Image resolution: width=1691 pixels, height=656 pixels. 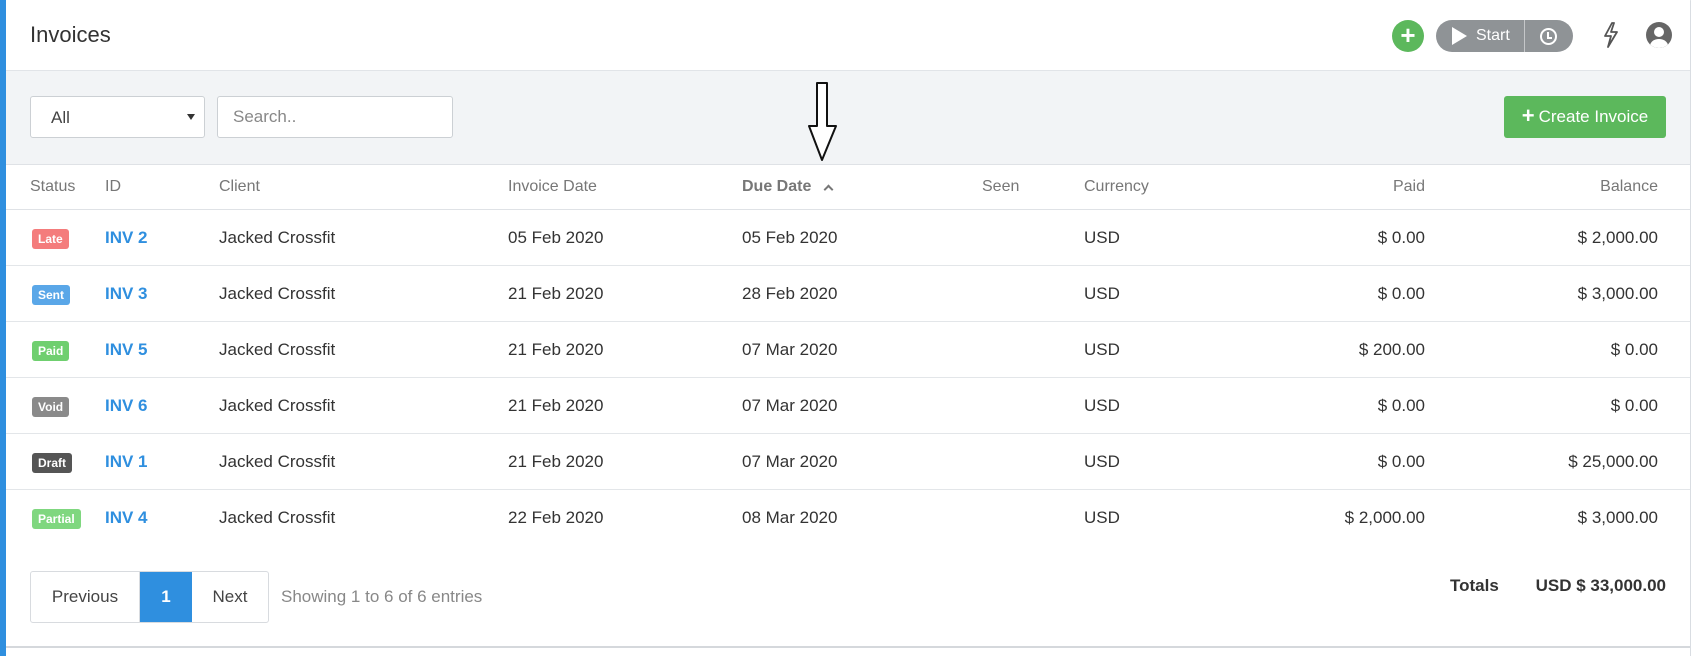 What do you see at coordinates (1000, 187) in the screenshot?
I see `column-seen: Seen` at bounding box center [1000, 187].